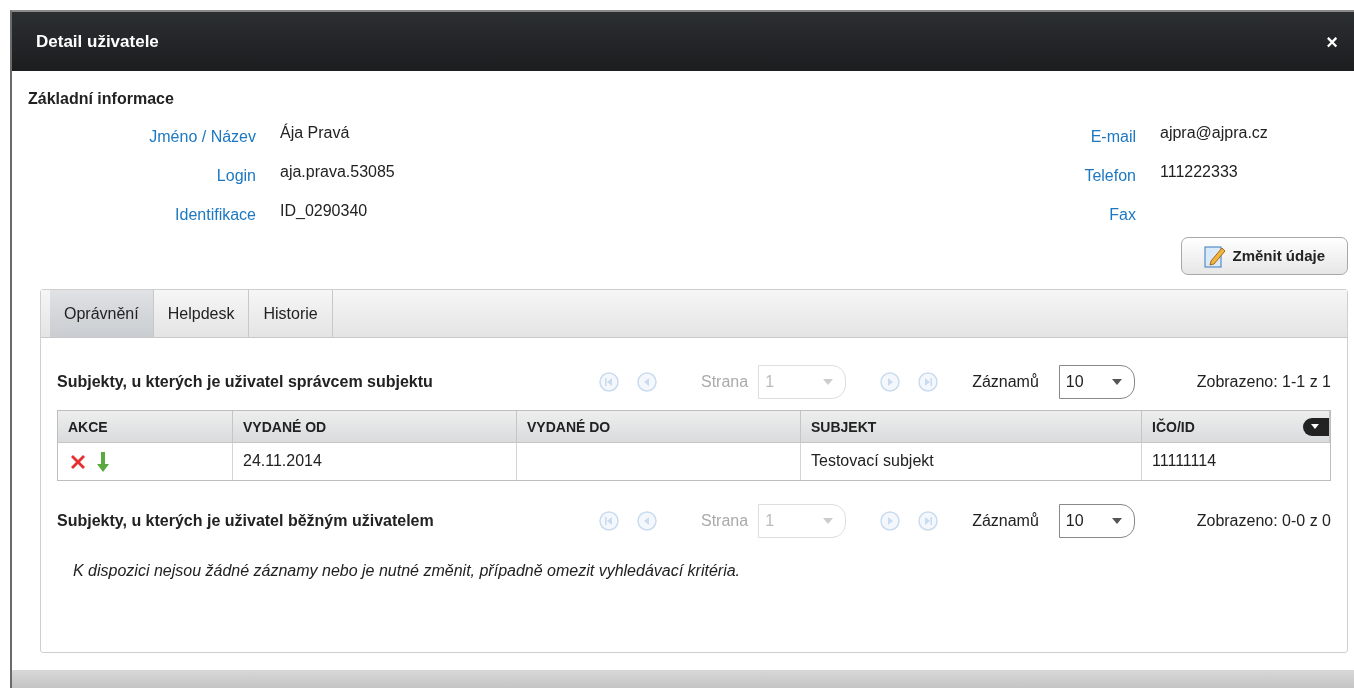 The image size is (1354, 688). Describe the element at coordinates (872, 460) in the screenshot. I see `table-cell: Testovací subjekt` at that location.